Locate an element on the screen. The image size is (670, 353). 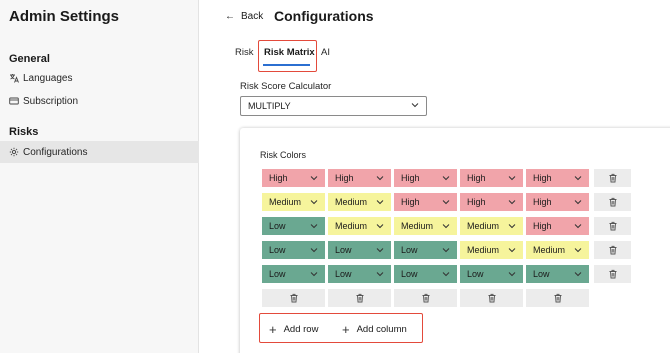
calculator-value: MULTIPLY is located at coordinates (269, 106).